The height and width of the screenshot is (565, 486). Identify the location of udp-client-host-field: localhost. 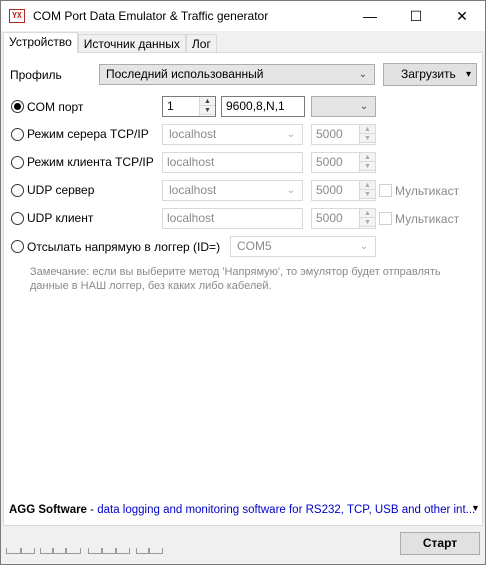
(232, 218).